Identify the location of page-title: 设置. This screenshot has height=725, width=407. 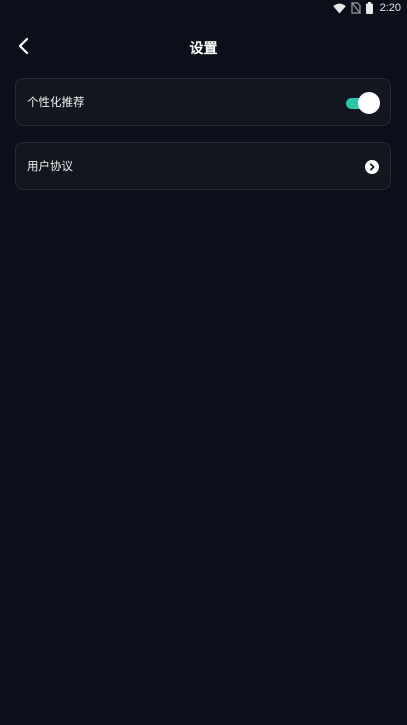
(203, 49).